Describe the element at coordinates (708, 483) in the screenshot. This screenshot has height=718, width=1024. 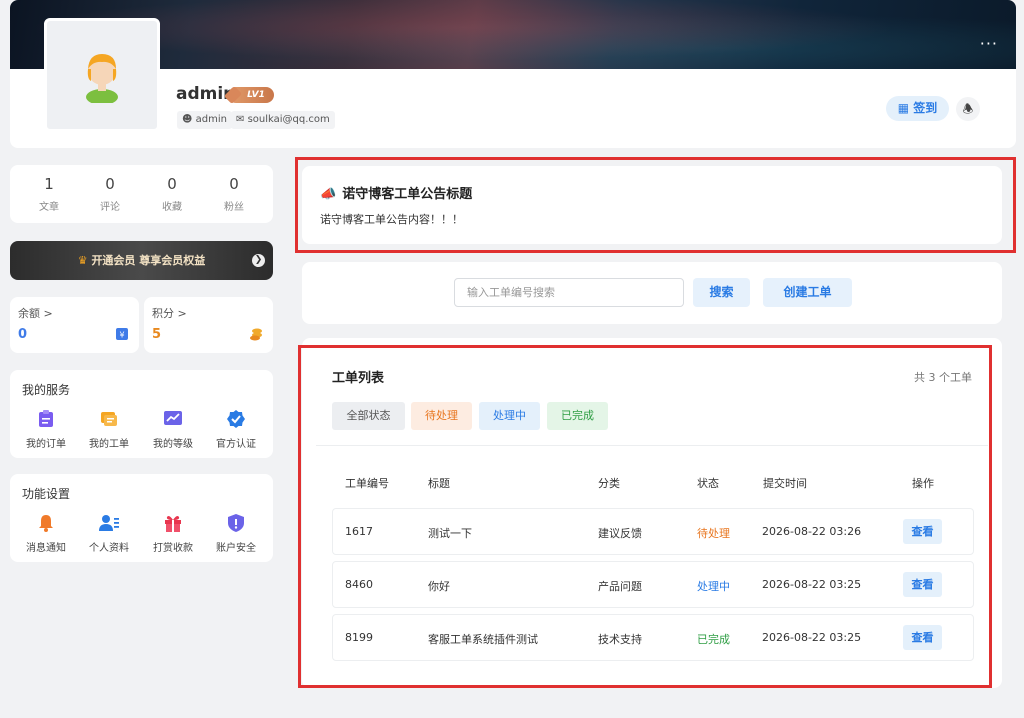
I see `column-header: 状态` at that location.